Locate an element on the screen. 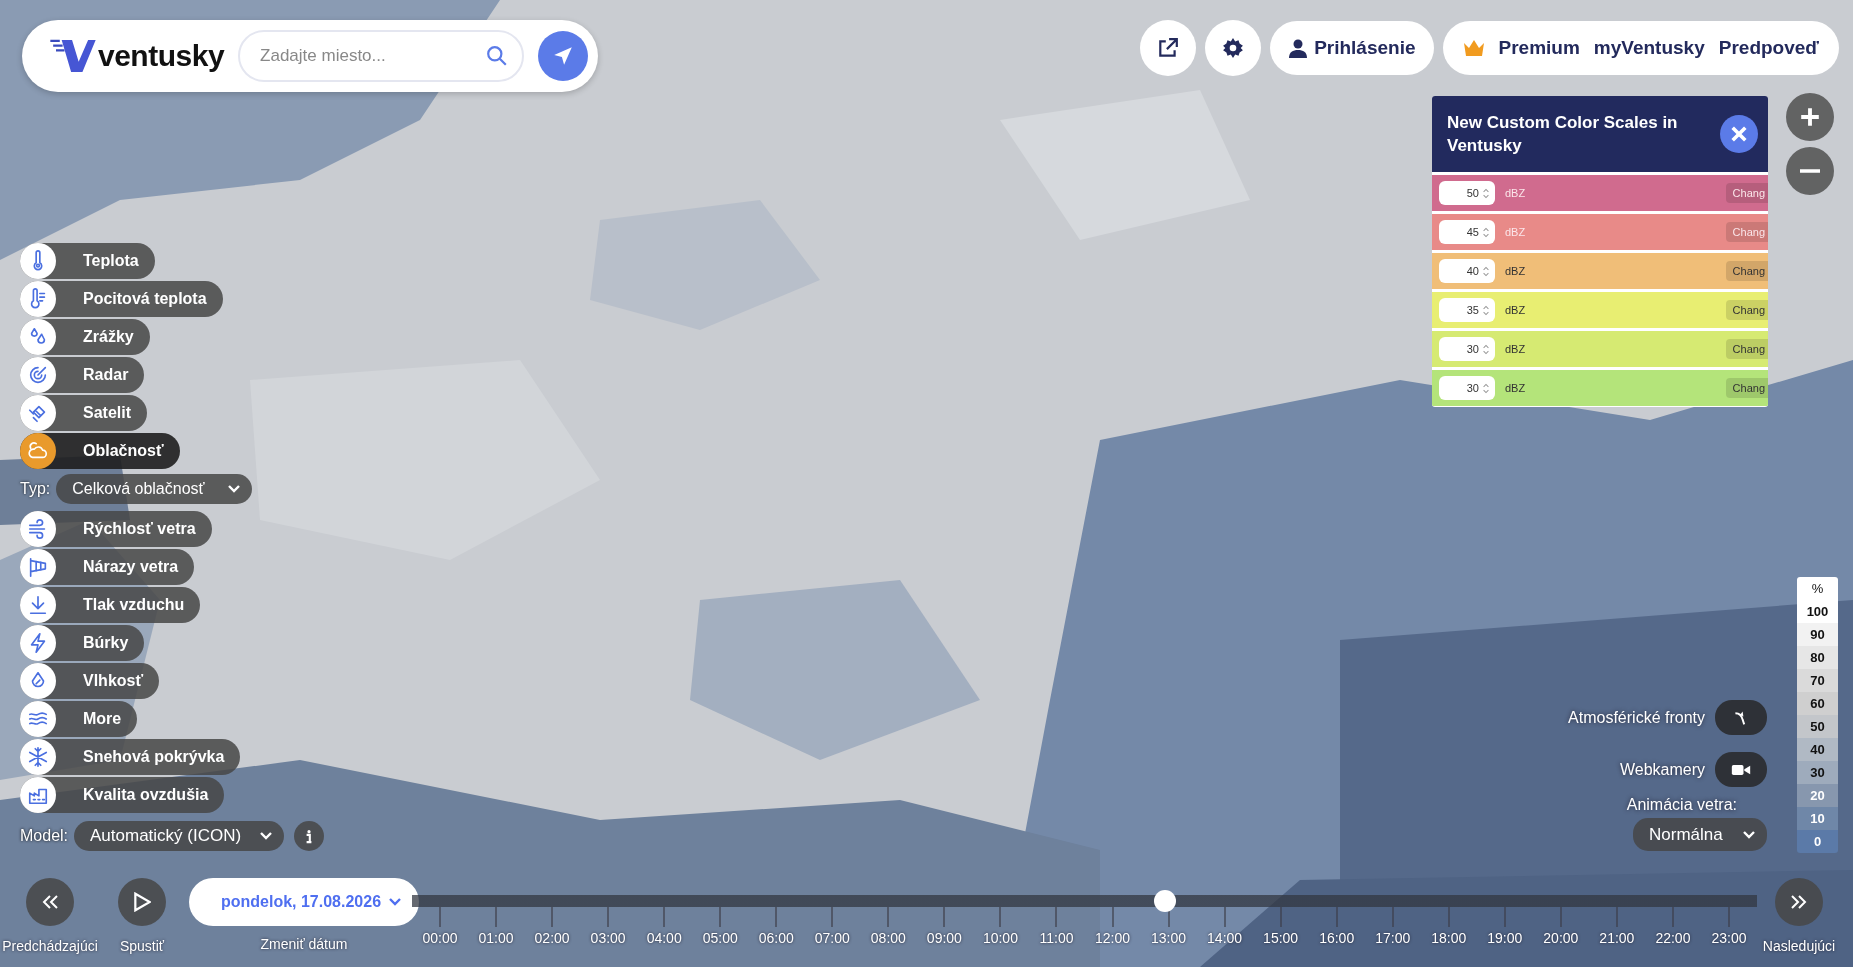 The width and height of the screenshot is (1853, 967). crown-icon is located at coordinates (1473, 48).